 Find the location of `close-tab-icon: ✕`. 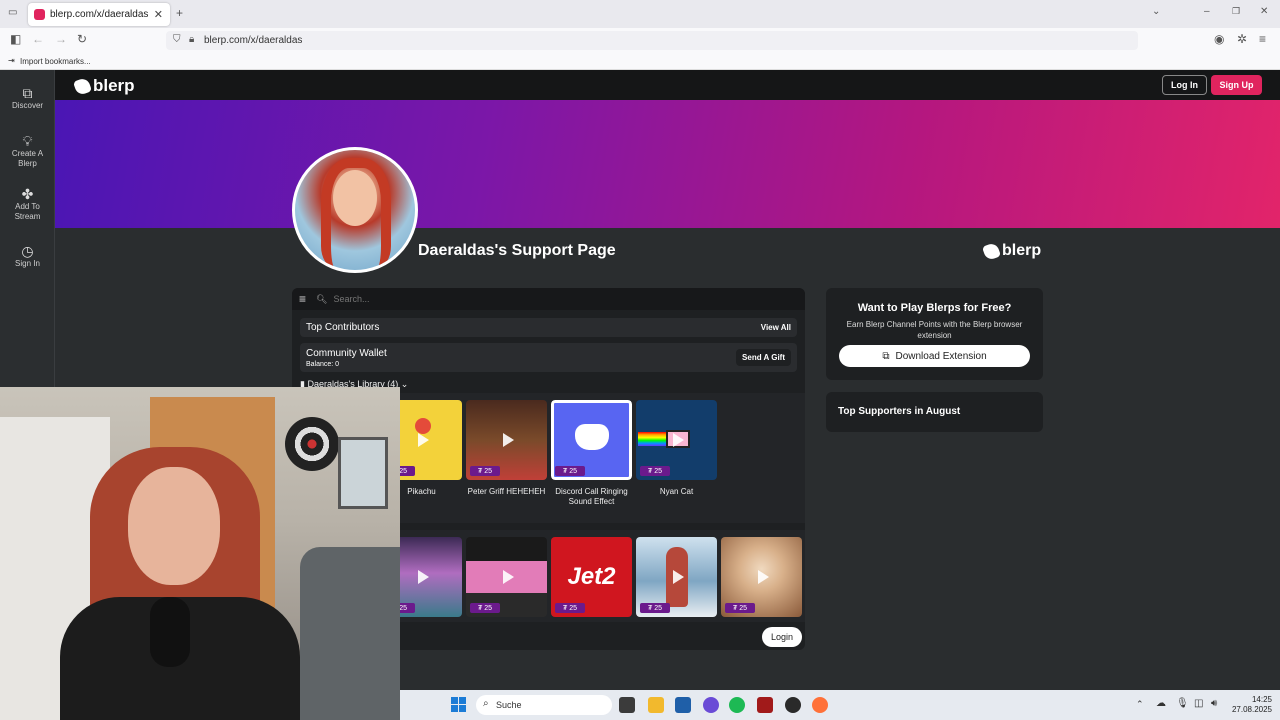

close-tab-icon: ✕ is located at coordinates (158, 14).